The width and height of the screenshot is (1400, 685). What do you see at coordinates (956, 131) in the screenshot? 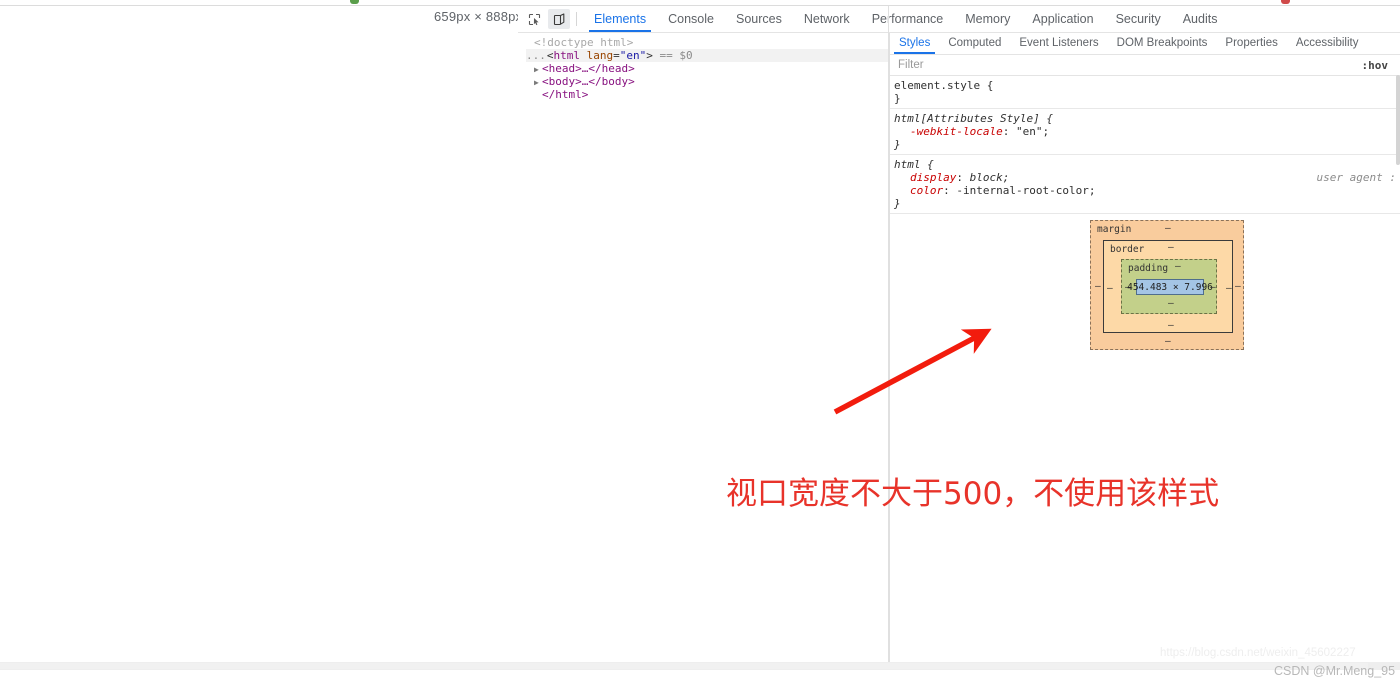
I see `css-property-name: -webkit-locale` at bounding box center [956, 131].